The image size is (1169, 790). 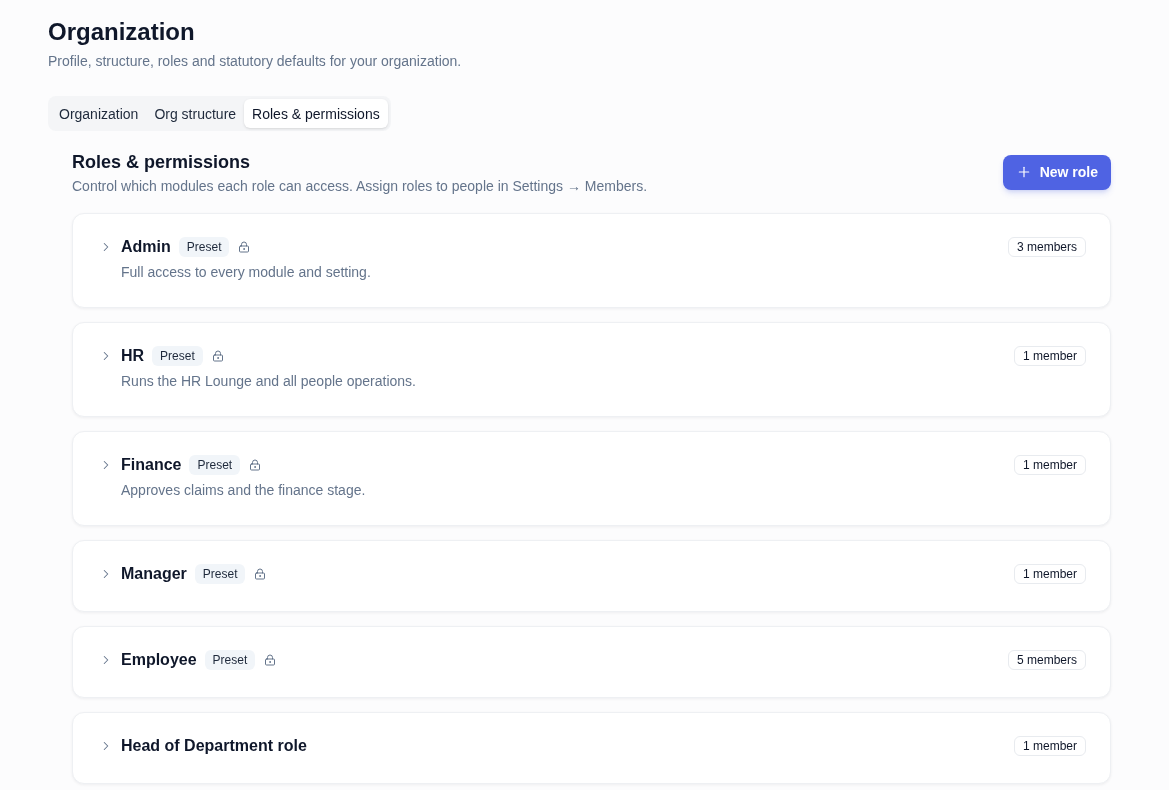 What do you see at coordinates (99, 113) in the screenshot?
I see `tab: Organization` at bounding box center [99, 113].